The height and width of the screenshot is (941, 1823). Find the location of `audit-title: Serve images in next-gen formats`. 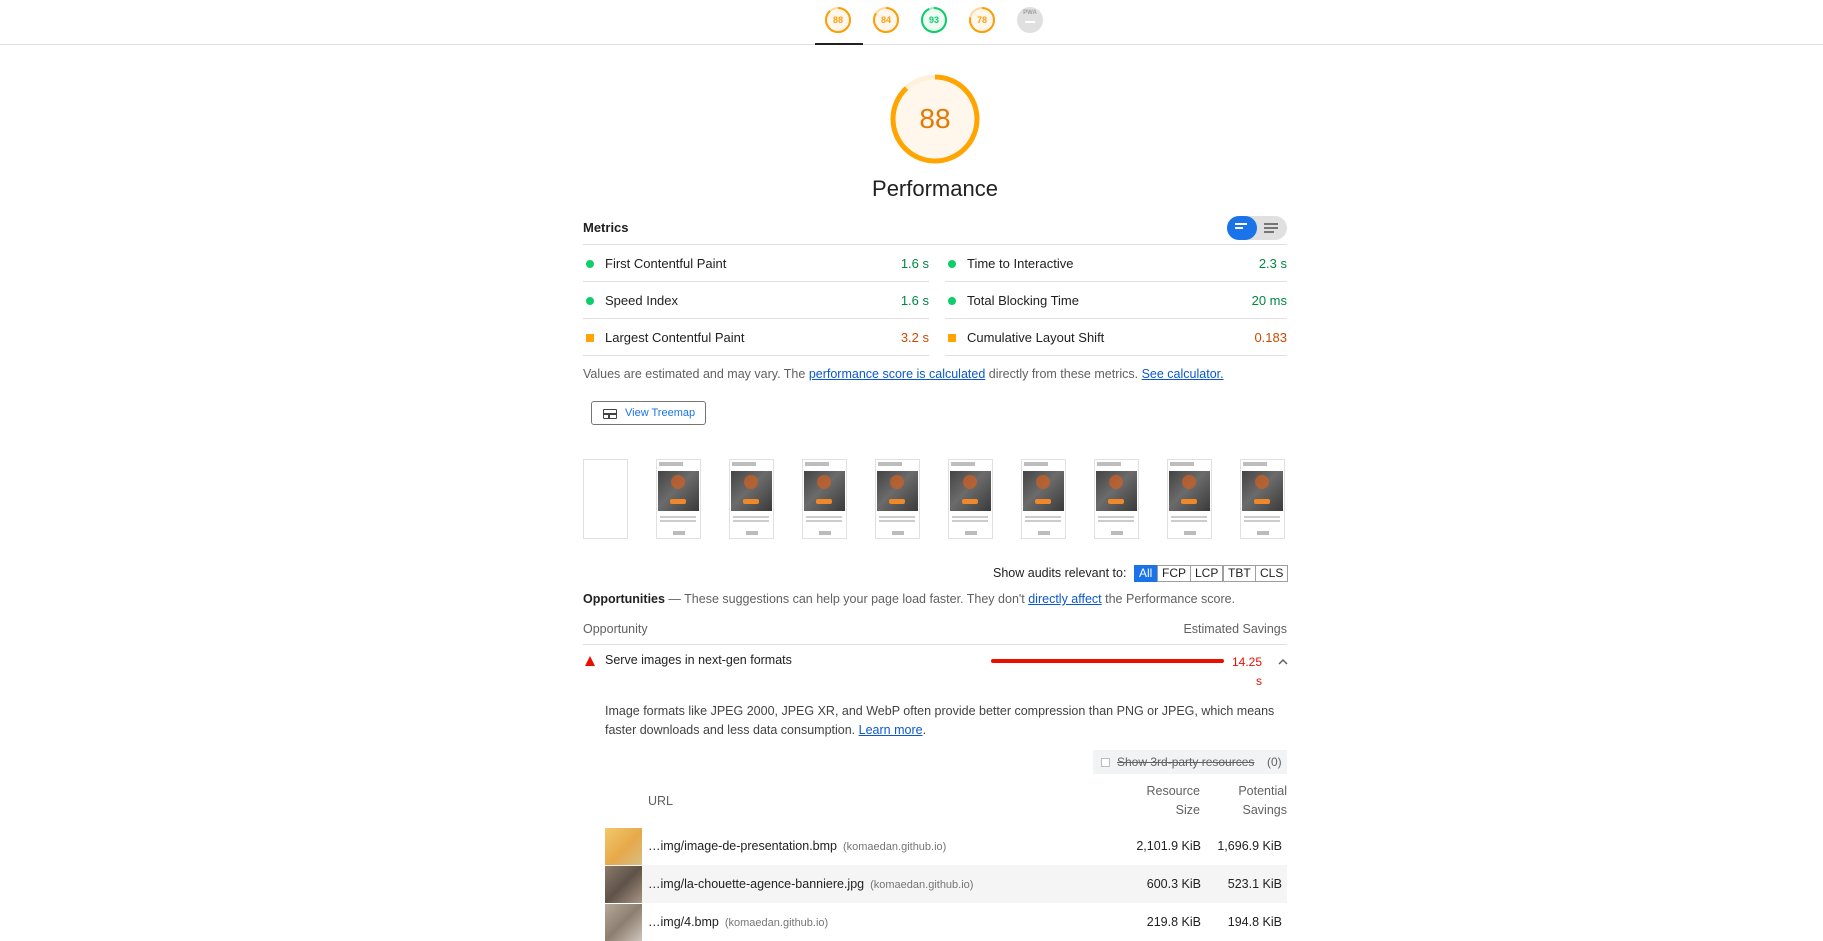

audit-title: Serve images in next-gen formats is located at coordinates (698, 660).